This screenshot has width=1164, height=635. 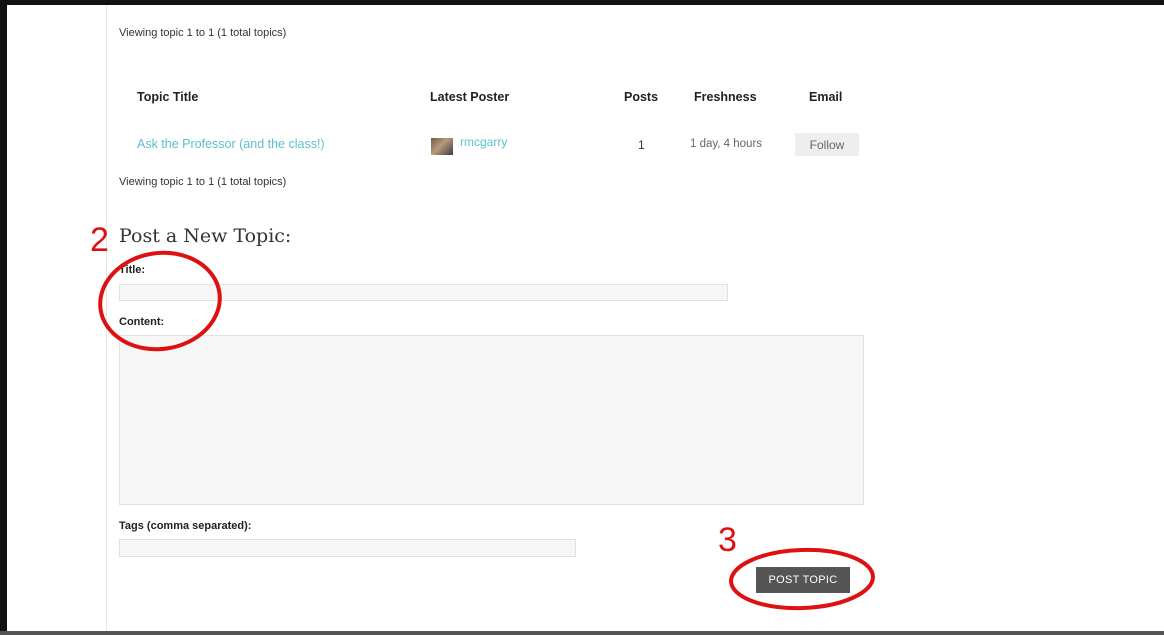 What do you see at coordinates (203, 33) in the screenshot?
I see `pagination-count-top: Viewing topic 1 to 1 (1 total topics)` at bounding box center [203, 33].